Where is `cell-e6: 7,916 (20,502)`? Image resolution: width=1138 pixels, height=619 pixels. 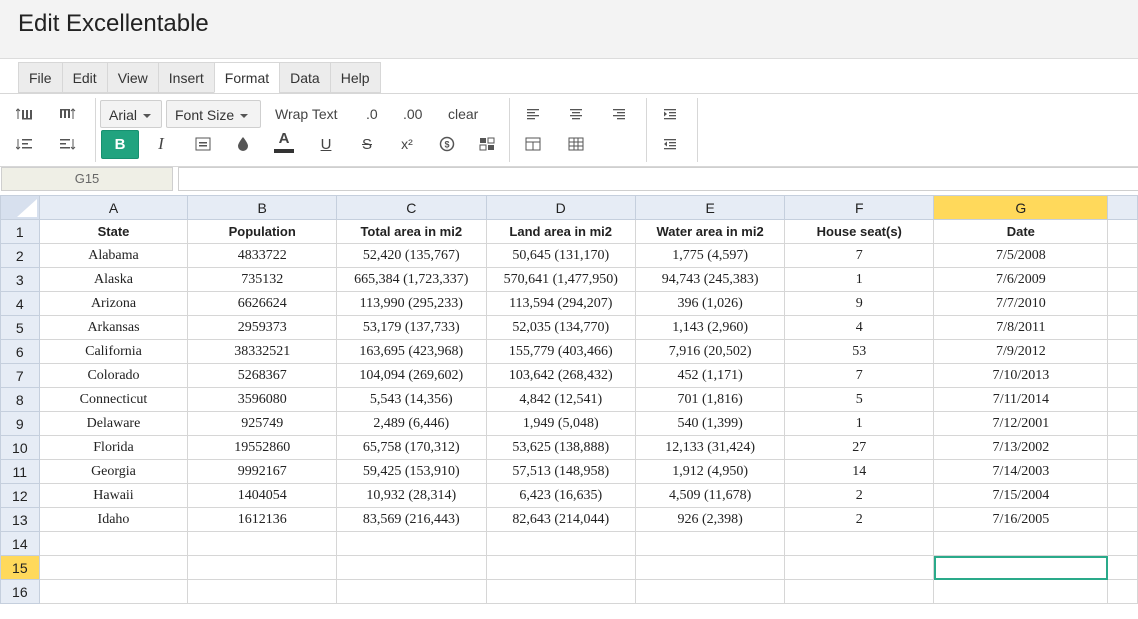 cell-e6: 7,916 (20,502) is located at coordinates (710, 351).